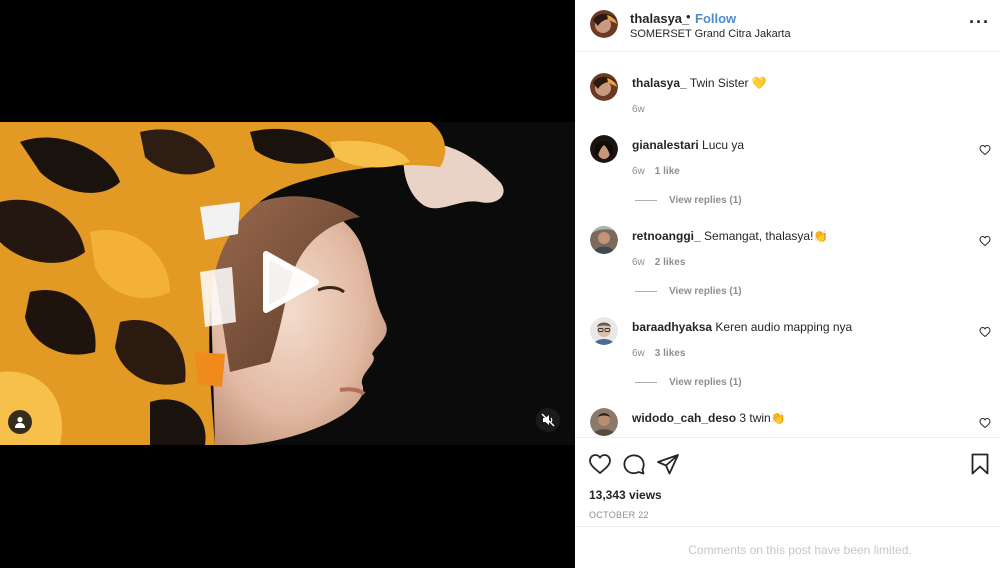 Image resolution: width=1000 pixels, height=568 pixels. What do you see at coordinates (787, 547) in the screenshot?
I see `comments-limited-notice: Comments on this post have been limited.` at bounding box center [787, 547].